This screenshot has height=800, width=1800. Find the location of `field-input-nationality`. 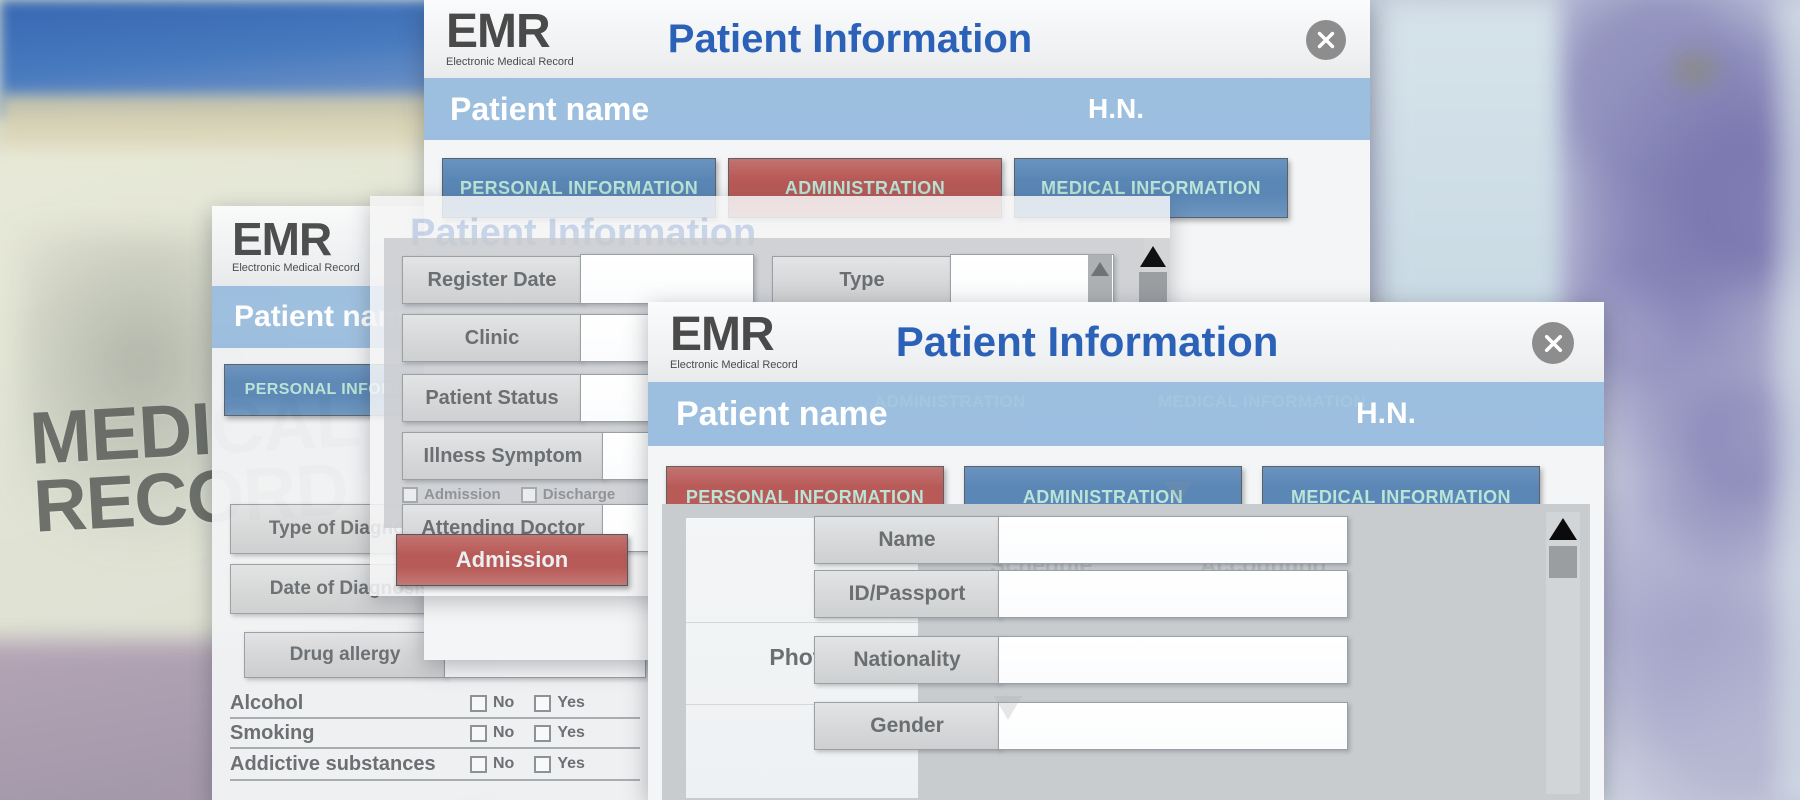

field-input-nationality is located at coordinates (1173, 660).